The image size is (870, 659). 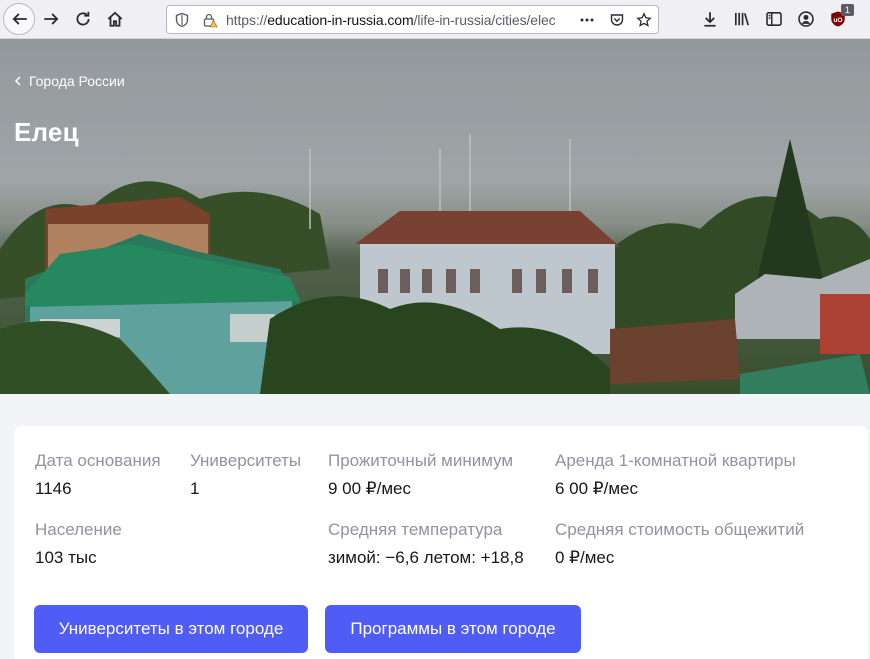 What do you see at coordinates (617, 20) in the screenshot?
I see `pocket-icon` at bounding box center [617, 20].